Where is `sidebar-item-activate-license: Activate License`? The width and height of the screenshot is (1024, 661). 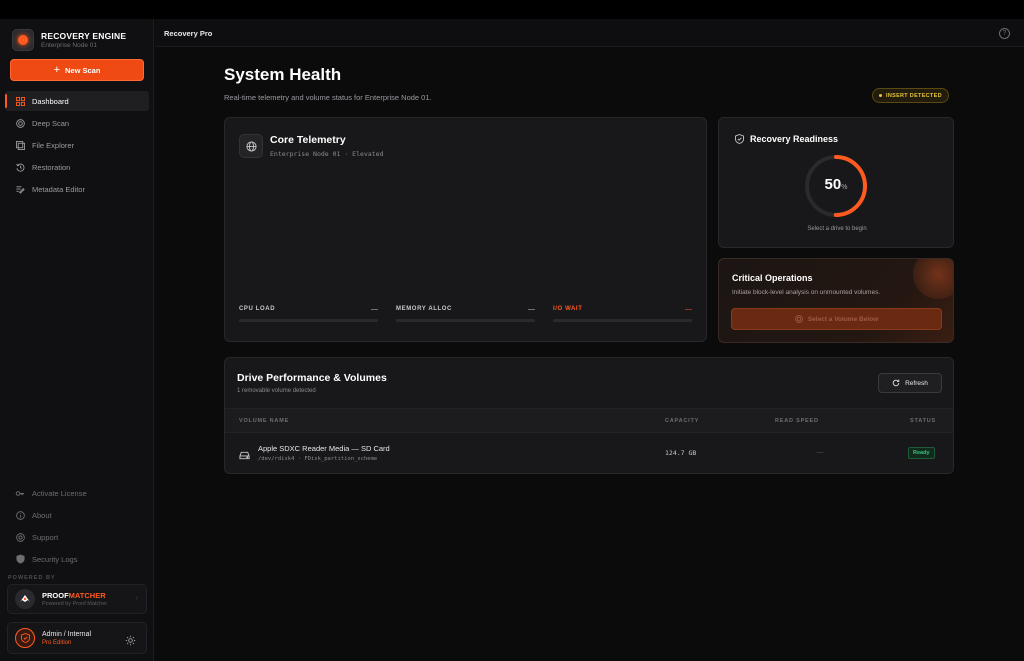 sidebar-item-activate-license: Activate License is located at coordinates (77, 493).